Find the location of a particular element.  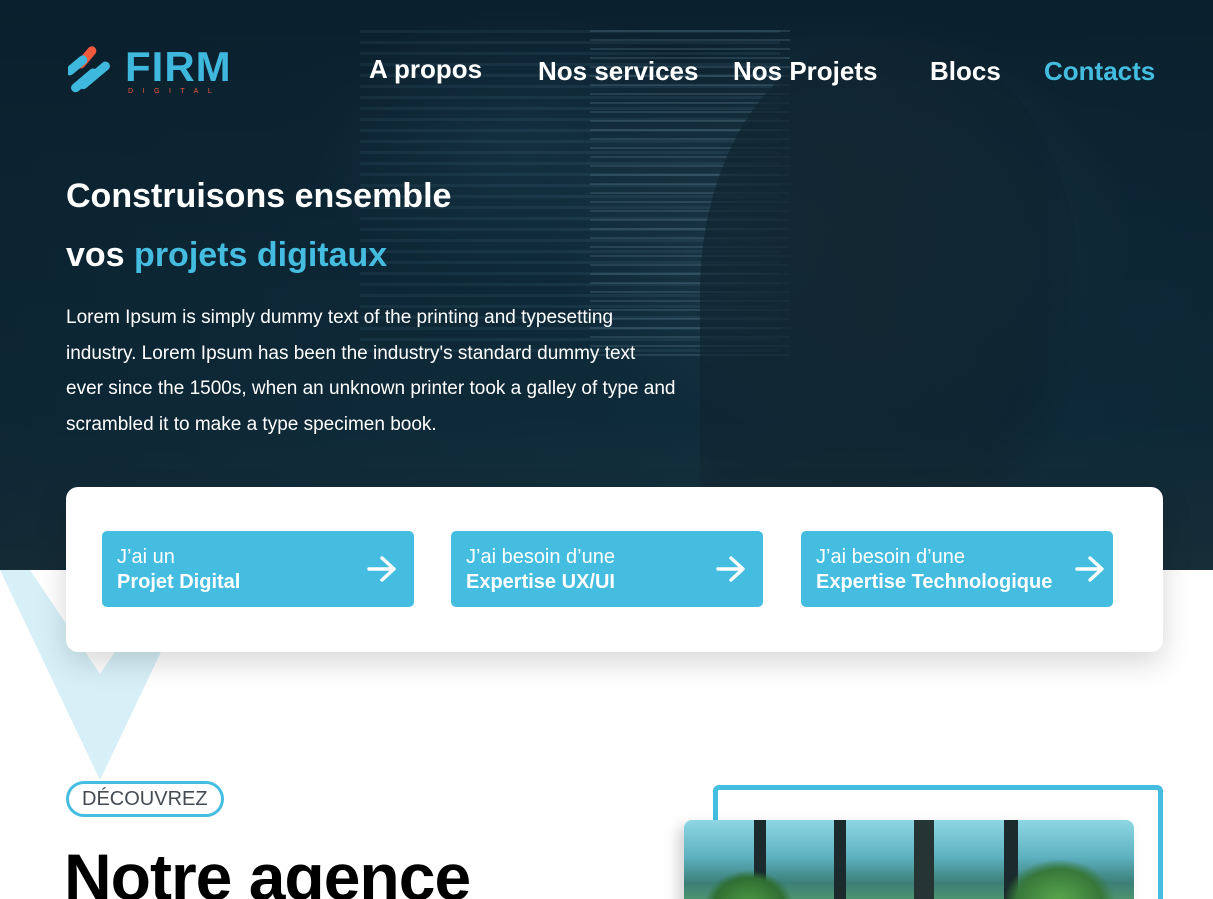

agency-photo is located at coordinates (909, 859).